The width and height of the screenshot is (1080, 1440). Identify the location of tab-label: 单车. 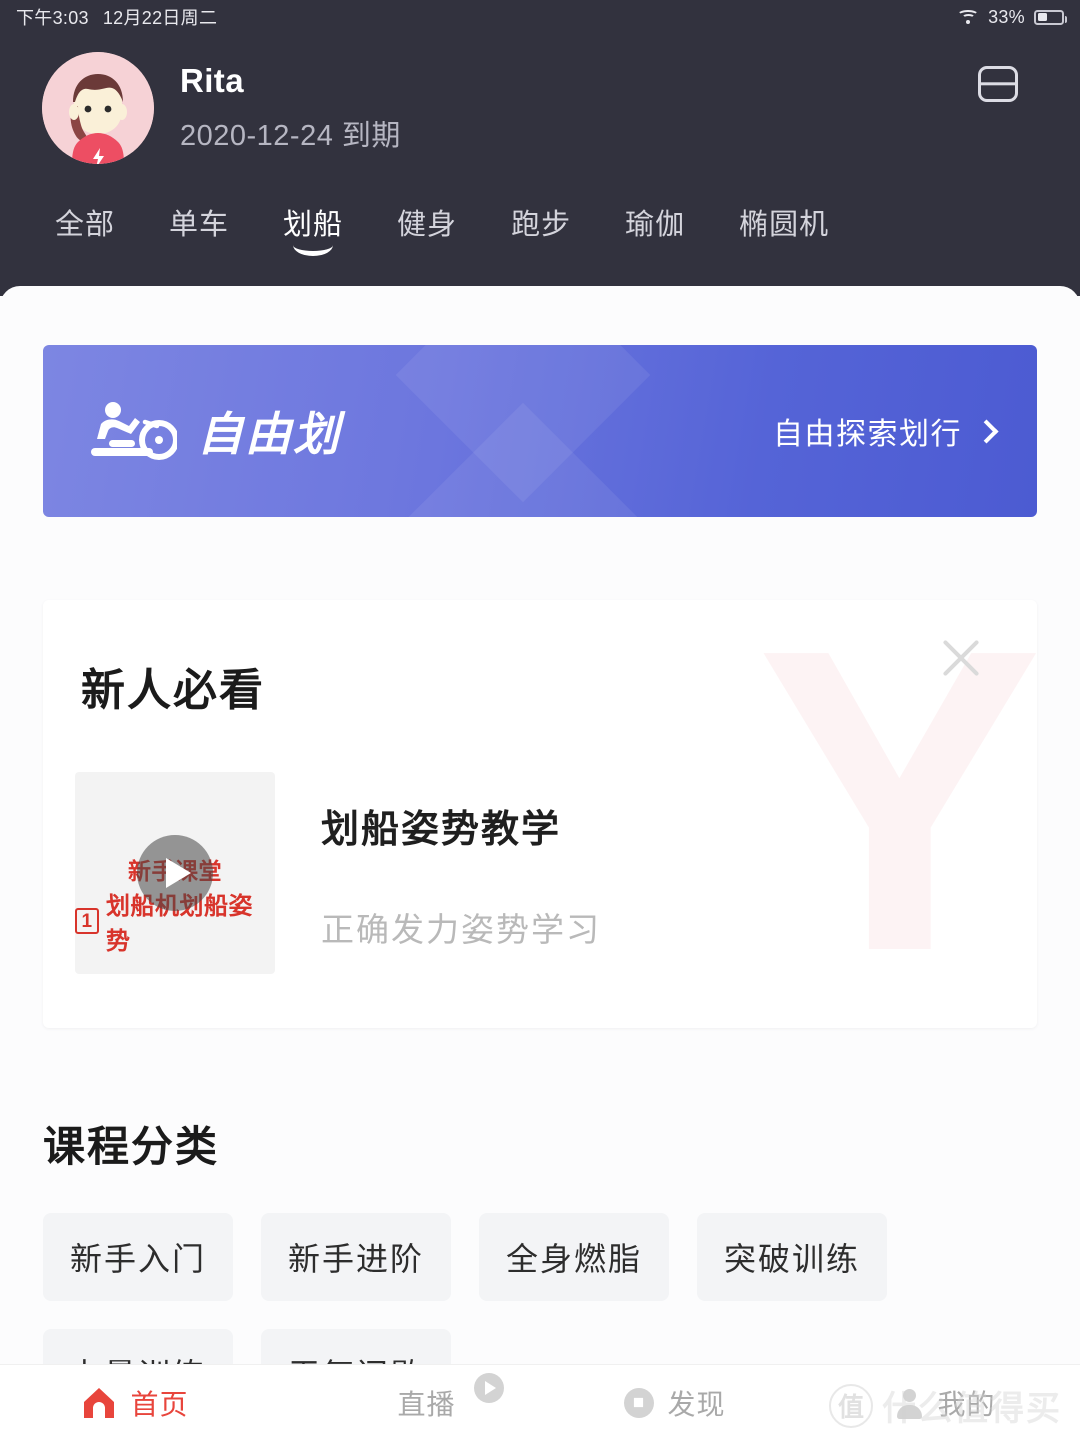
(199, 225).